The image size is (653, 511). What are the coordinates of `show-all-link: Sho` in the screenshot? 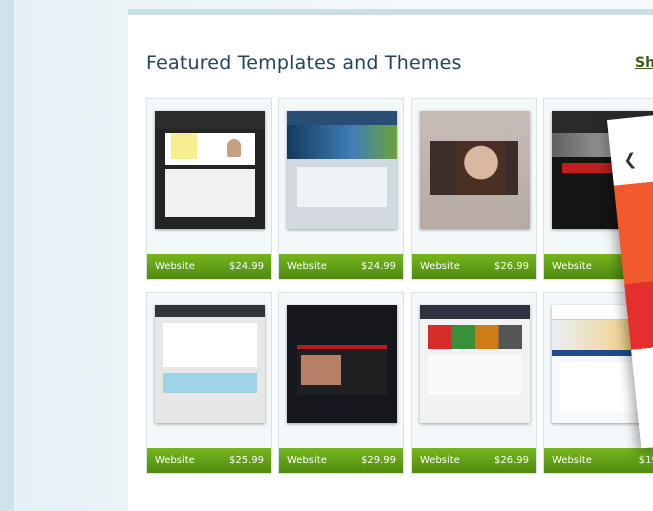 It's located at (644, 63).